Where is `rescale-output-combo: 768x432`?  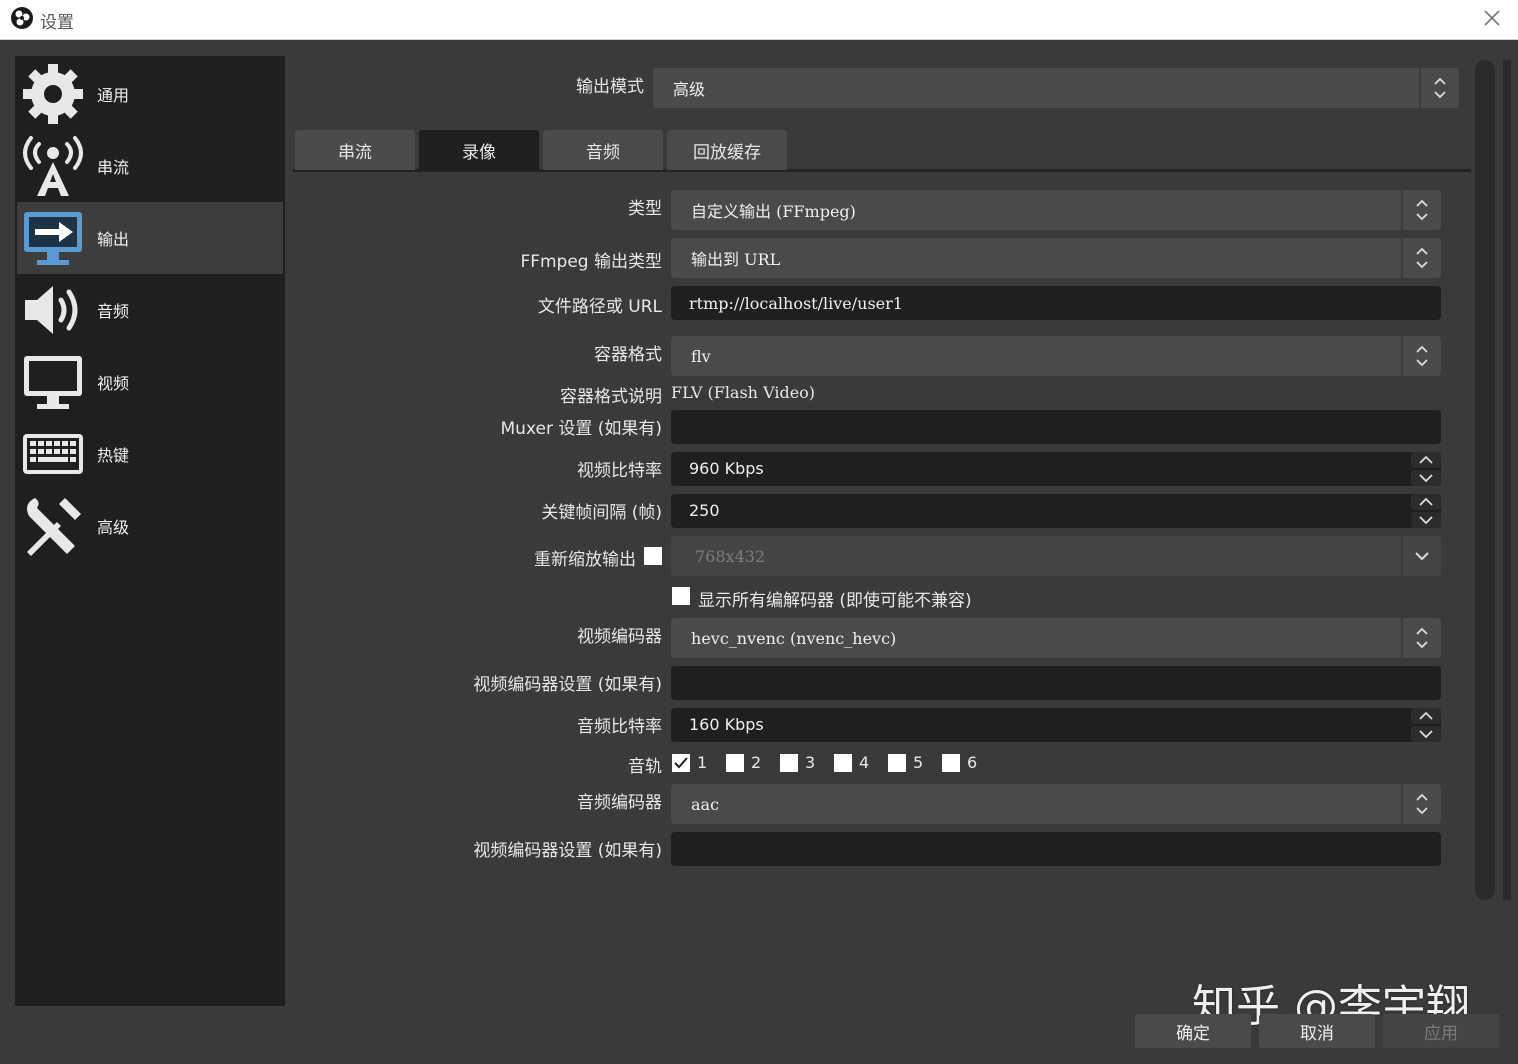 rescale-output-combo: 768x432 is located at coordinates (1056, 556).